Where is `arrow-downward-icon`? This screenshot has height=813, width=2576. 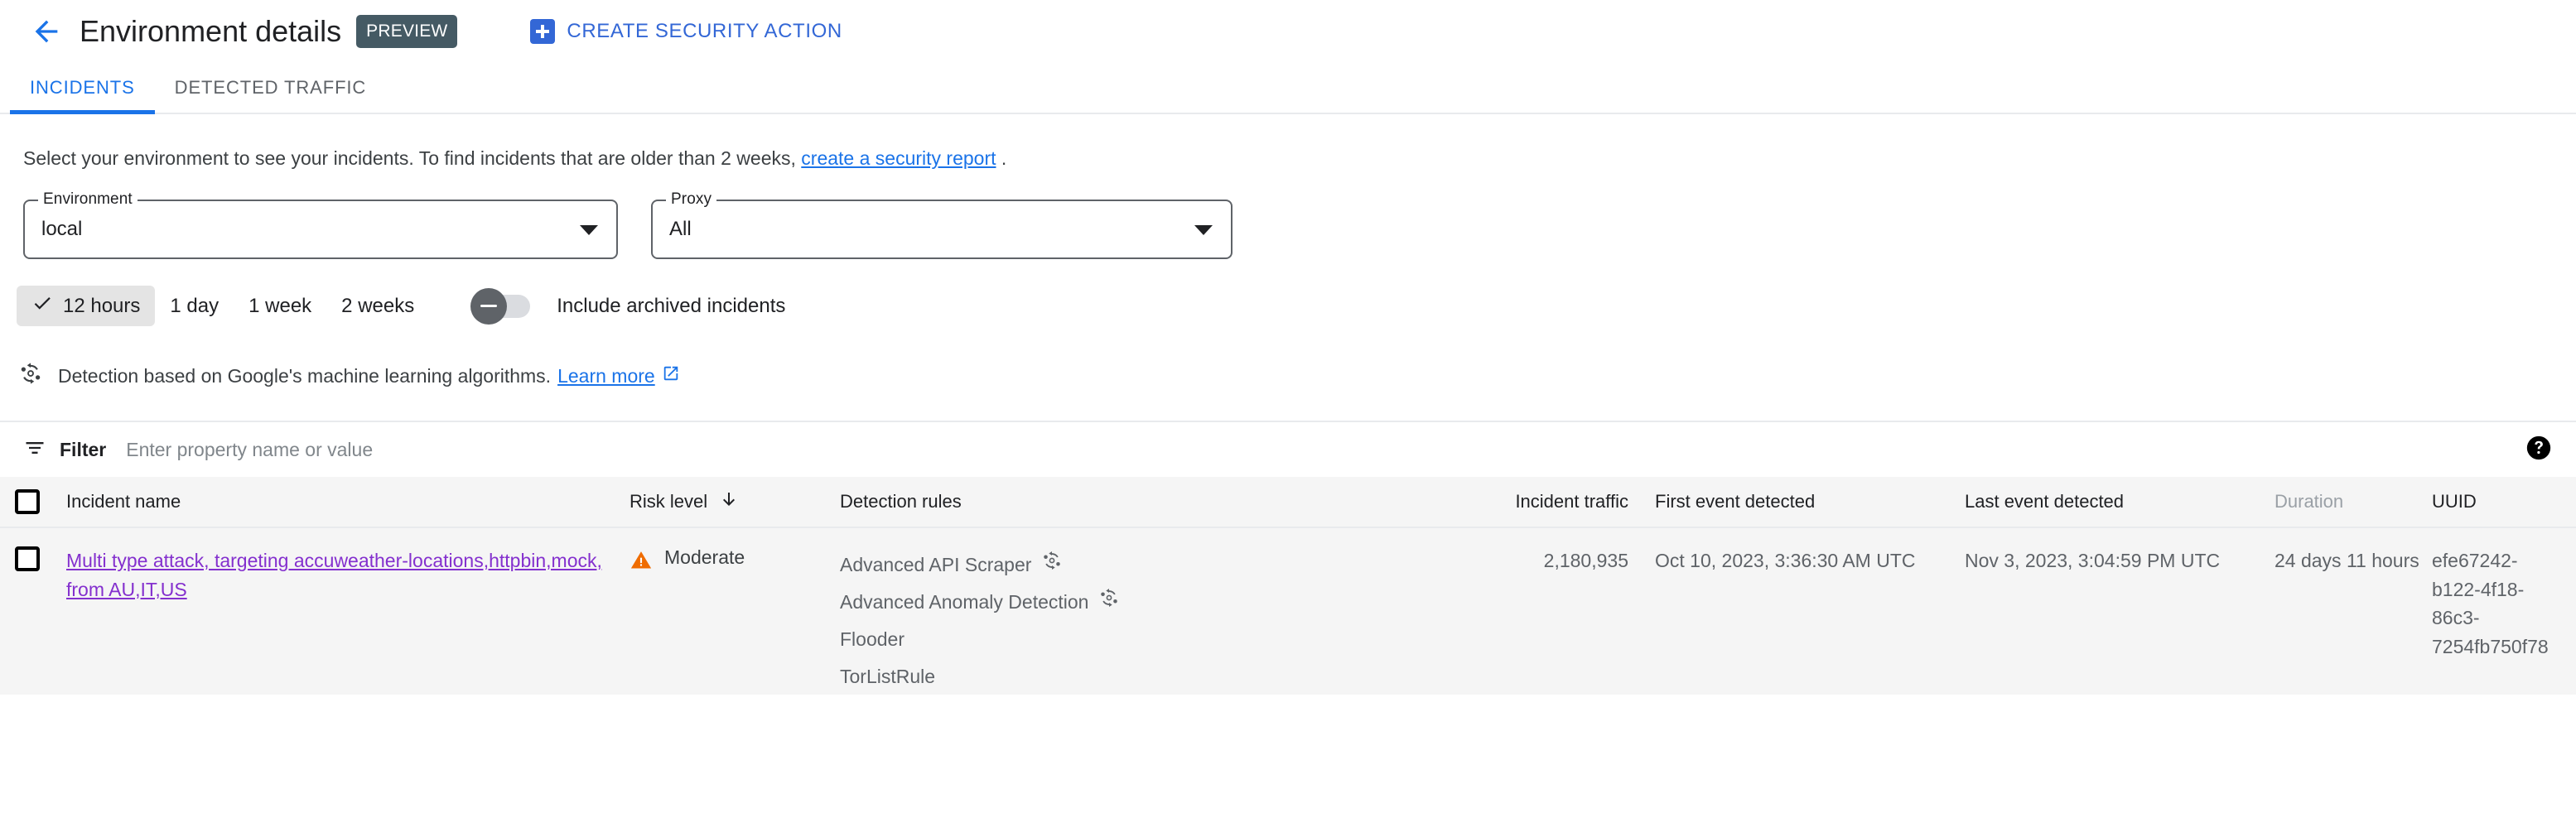 arrow-downward-icon is located at coordinates (729, 501).